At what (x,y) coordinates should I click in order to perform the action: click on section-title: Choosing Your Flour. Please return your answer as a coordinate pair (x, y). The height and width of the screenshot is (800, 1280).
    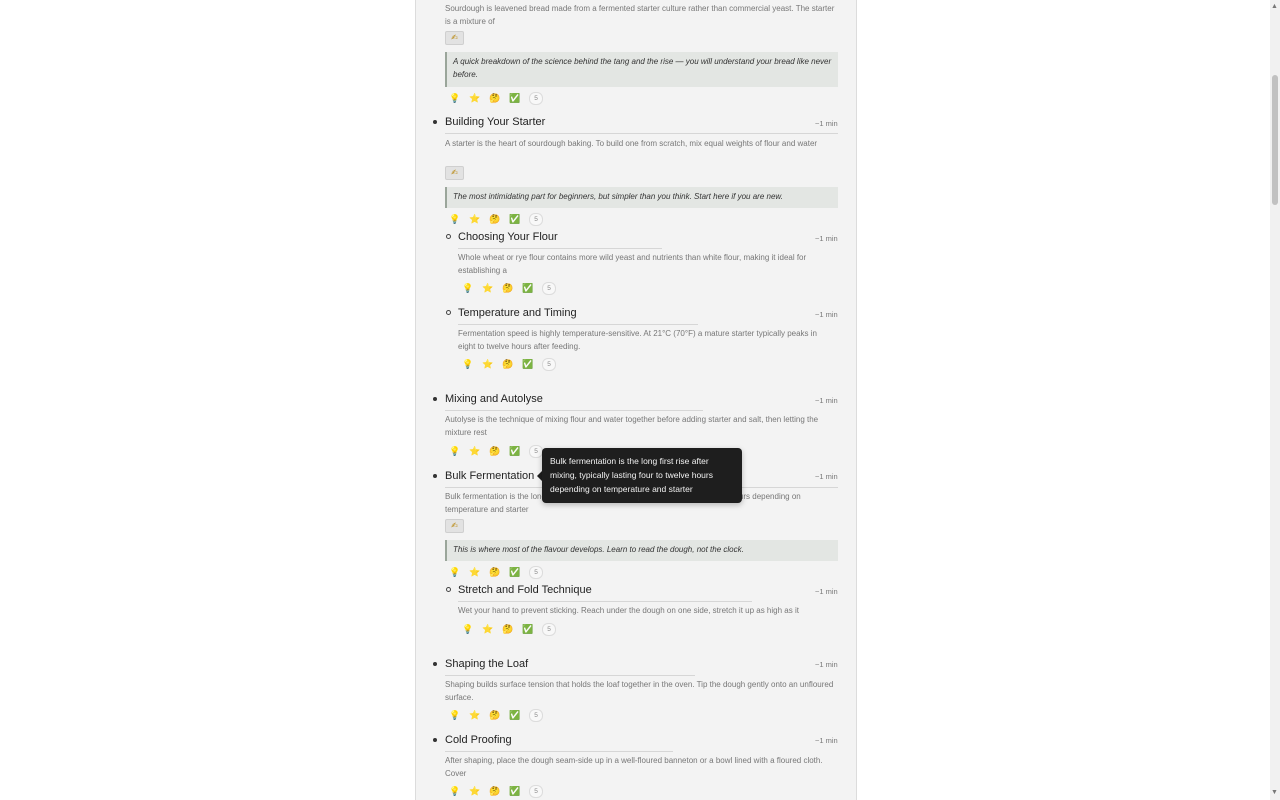
    Looking at the image, I should click on (508, 237).